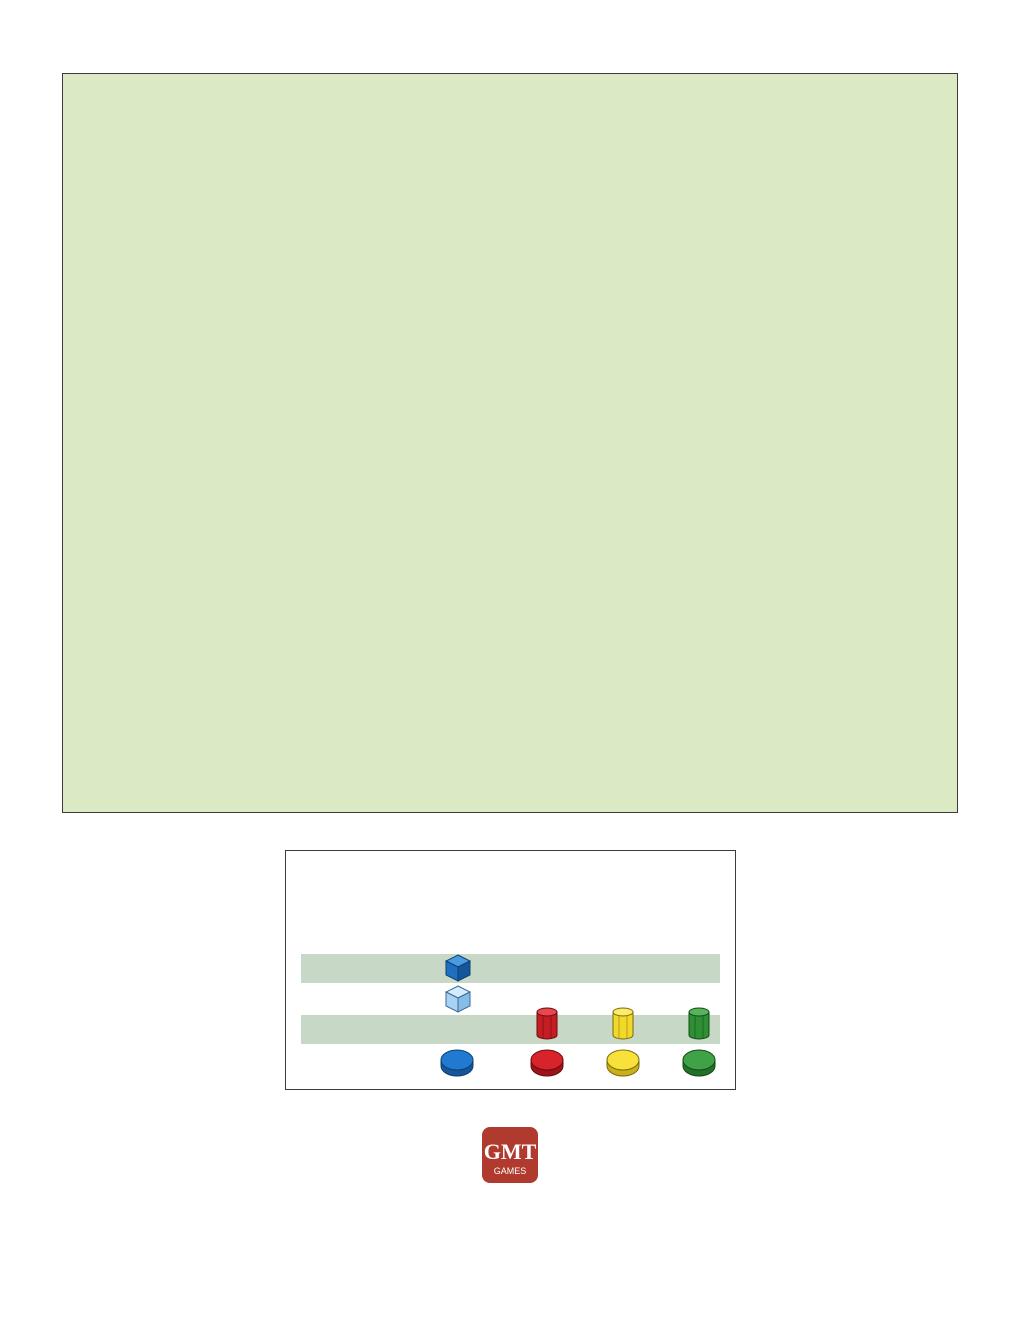 The image size is (1020, 1320). Describe the element at coordinates (699, 1023) in the screenshot. I see `green-cylinder-icon` at that location.